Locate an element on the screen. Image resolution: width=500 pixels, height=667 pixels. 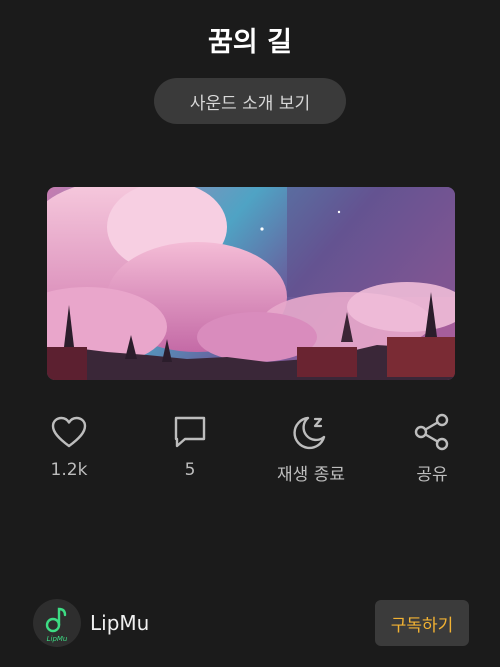
comment-icon is located at coordinates (190, 432).